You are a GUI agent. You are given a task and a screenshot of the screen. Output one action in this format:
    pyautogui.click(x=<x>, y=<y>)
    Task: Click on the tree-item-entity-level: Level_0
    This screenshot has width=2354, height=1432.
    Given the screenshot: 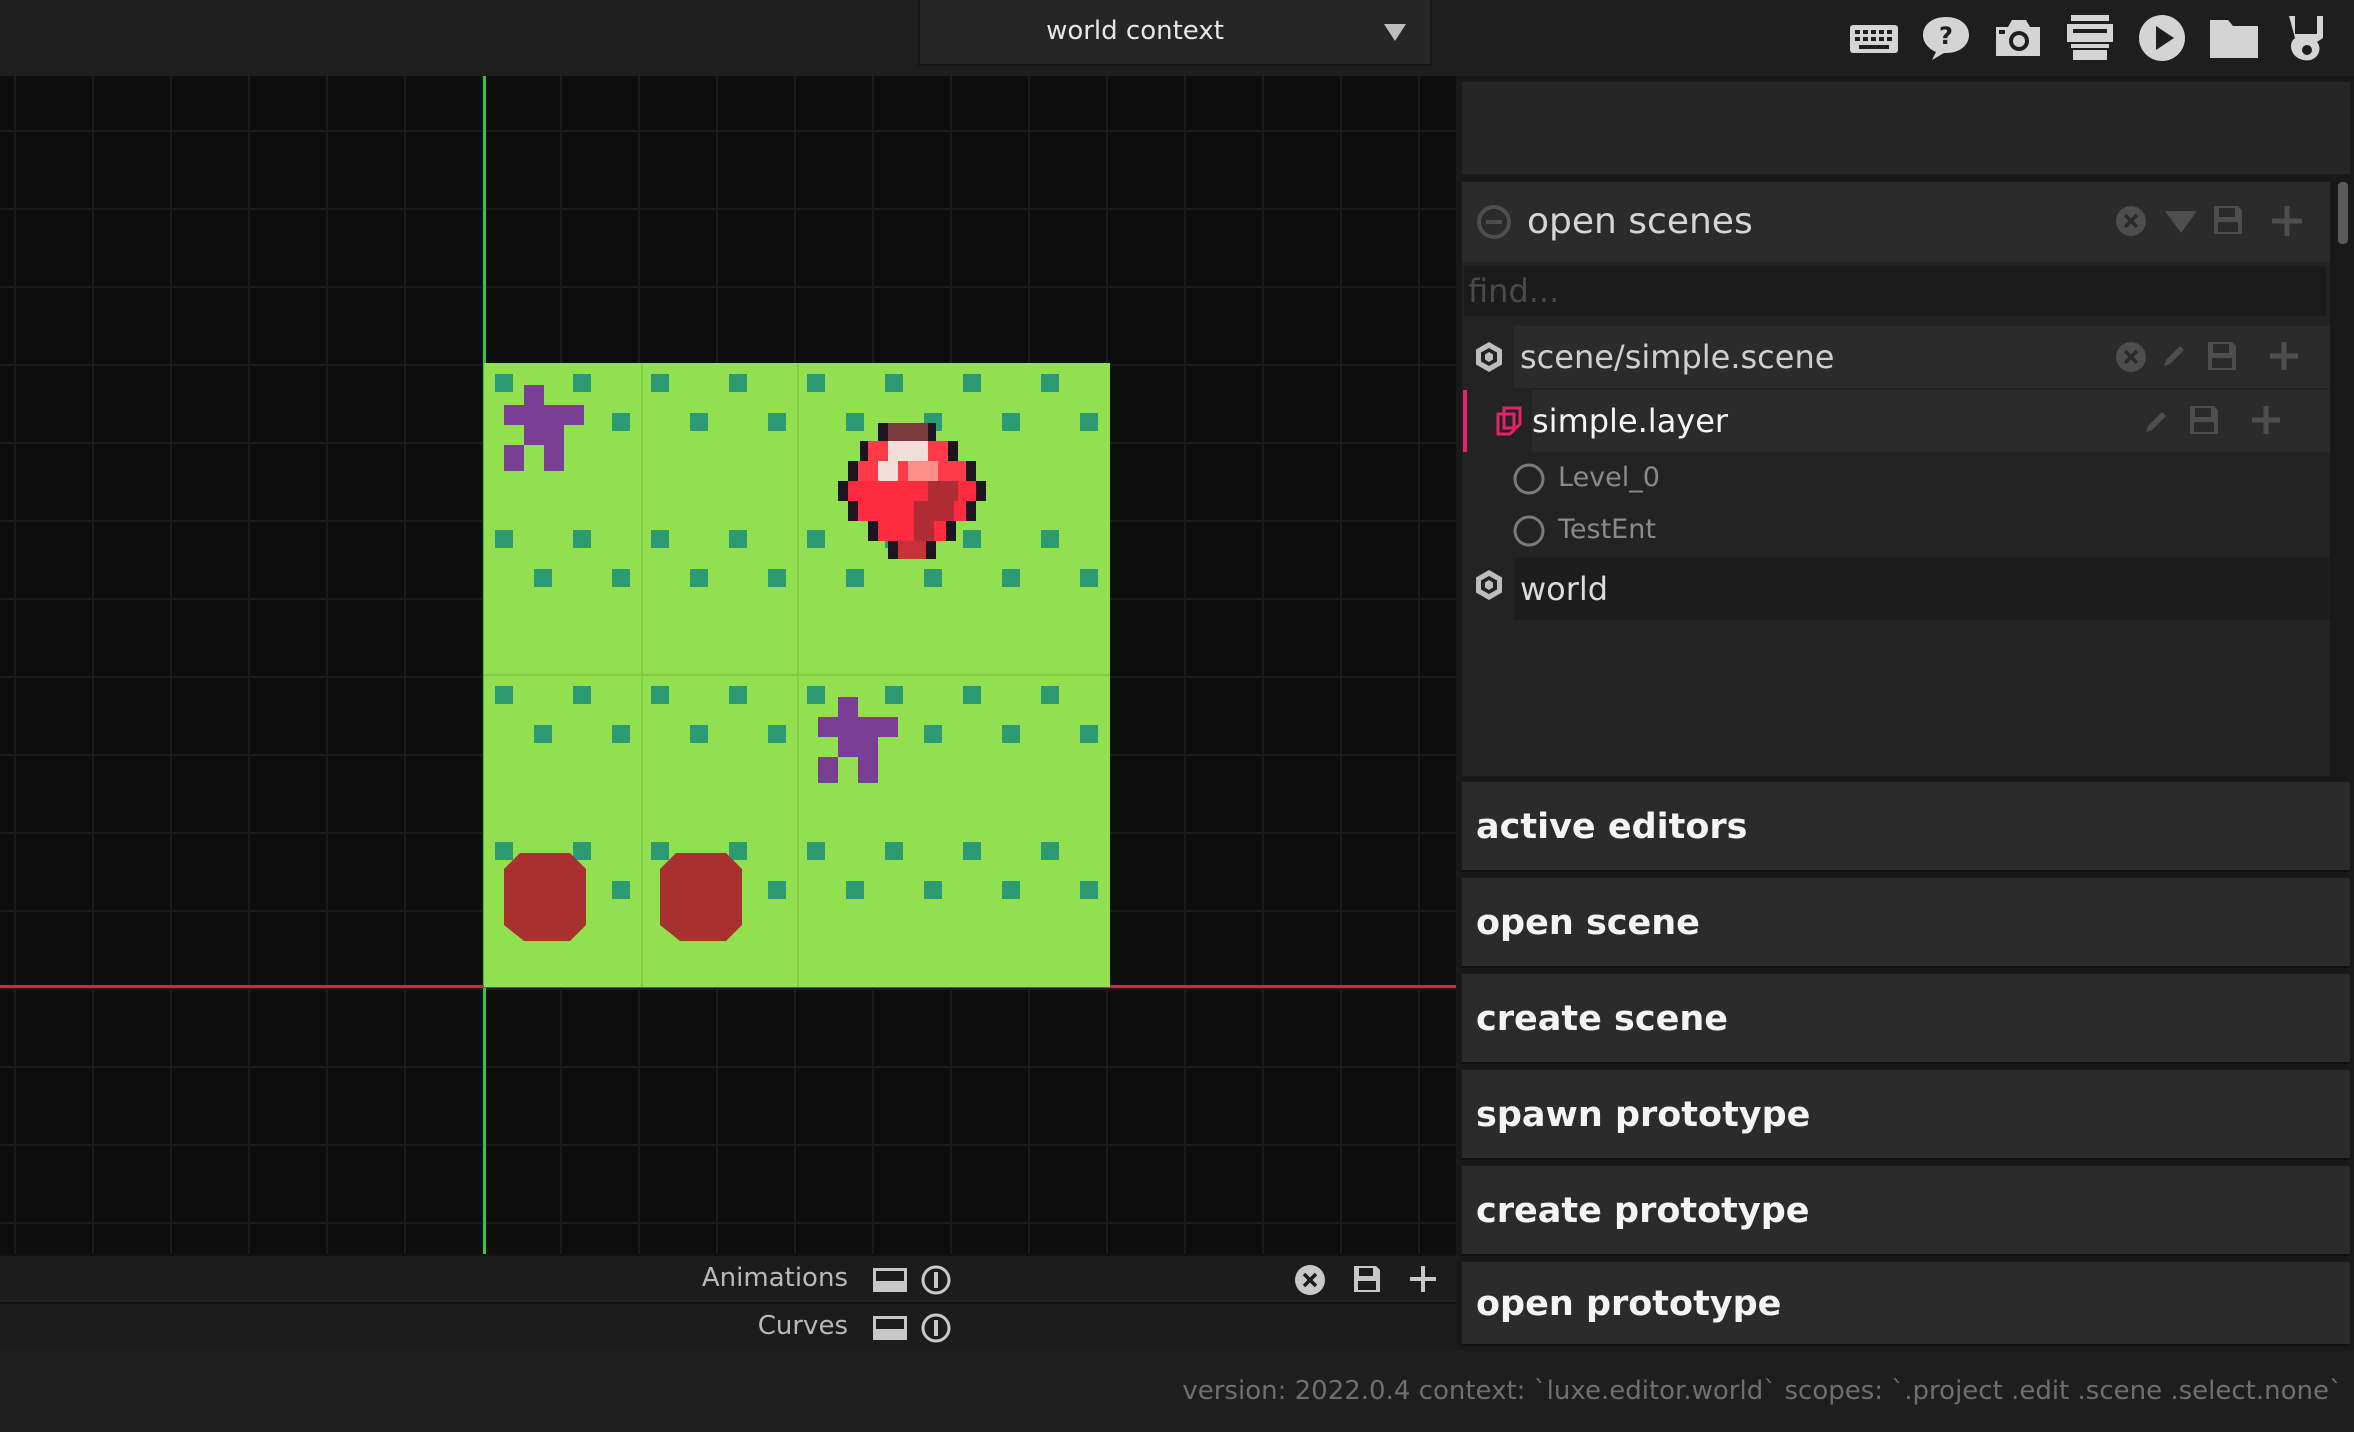 What is the action you would take?
    pyautogui.click(x=1609, y=478)
    